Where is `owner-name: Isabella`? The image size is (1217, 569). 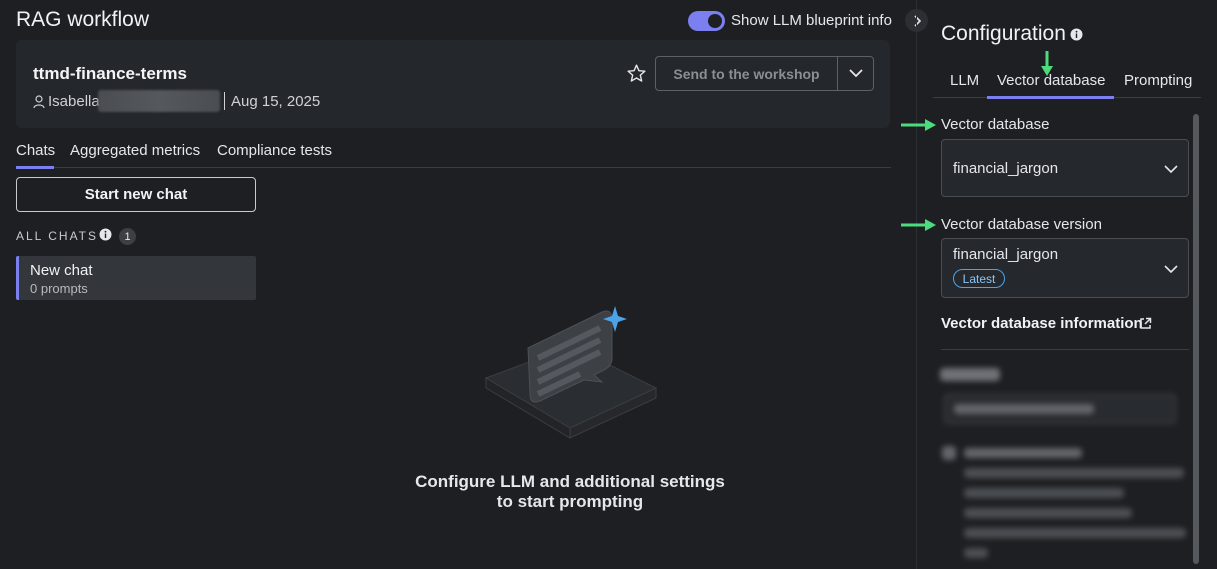
owner-name: Isabella is located at coordinates (74, 101).